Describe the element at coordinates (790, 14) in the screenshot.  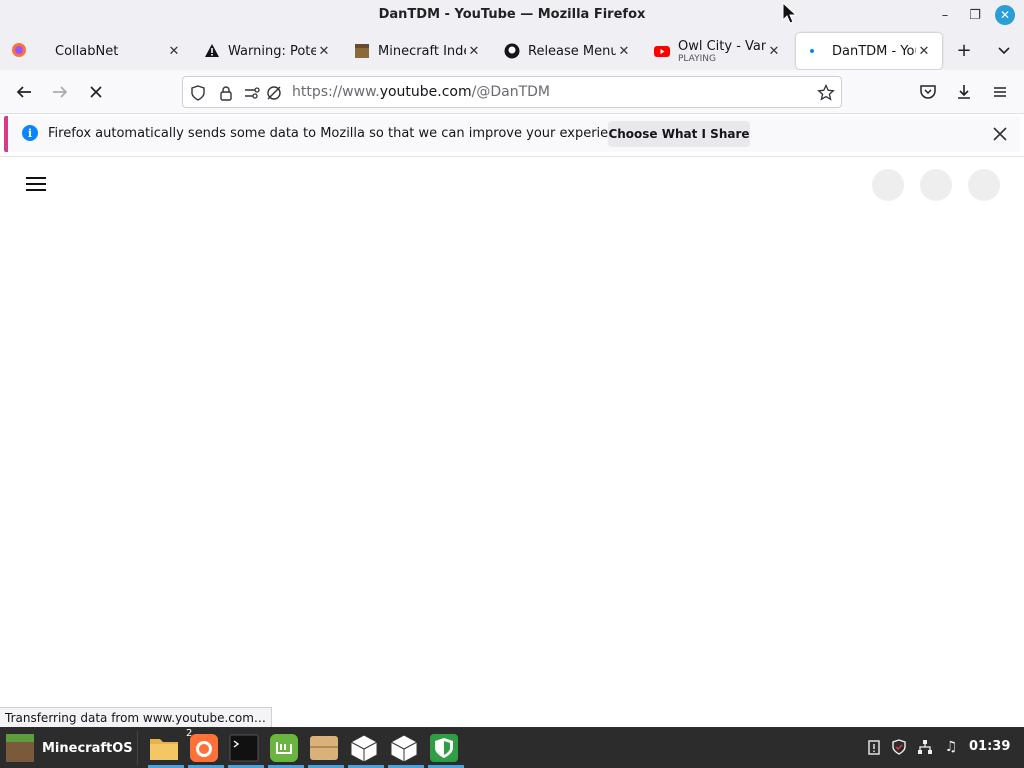
I see `mouse-cursor-icon` at that location.